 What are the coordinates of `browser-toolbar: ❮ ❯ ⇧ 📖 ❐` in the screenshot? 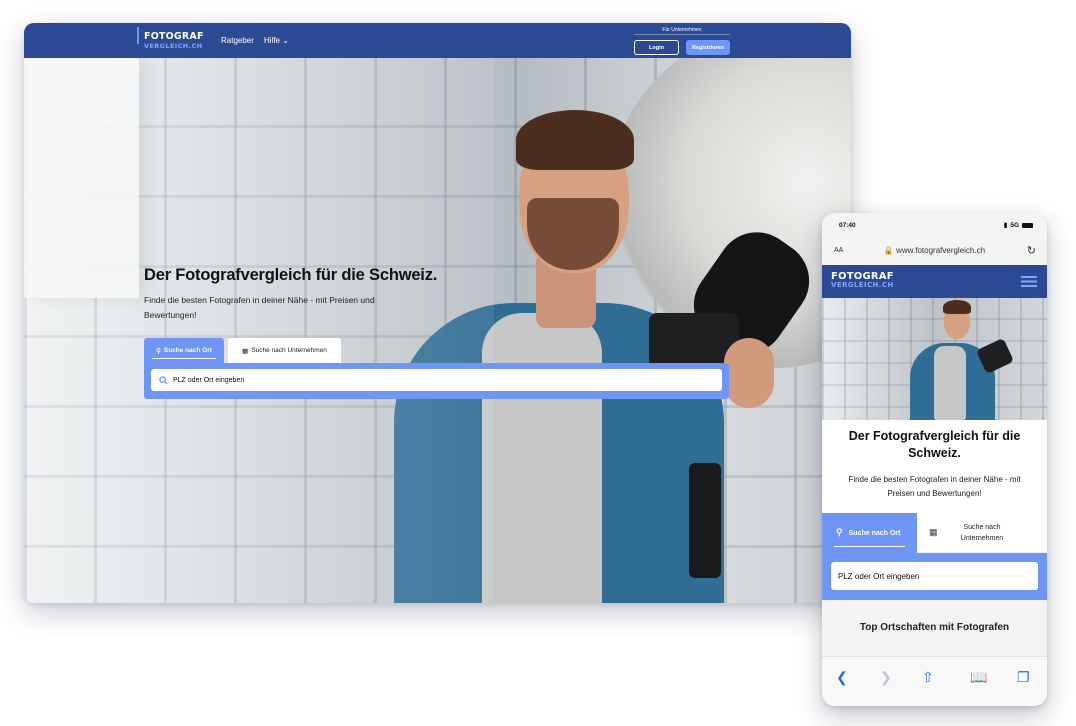 It's located at (934, 681).